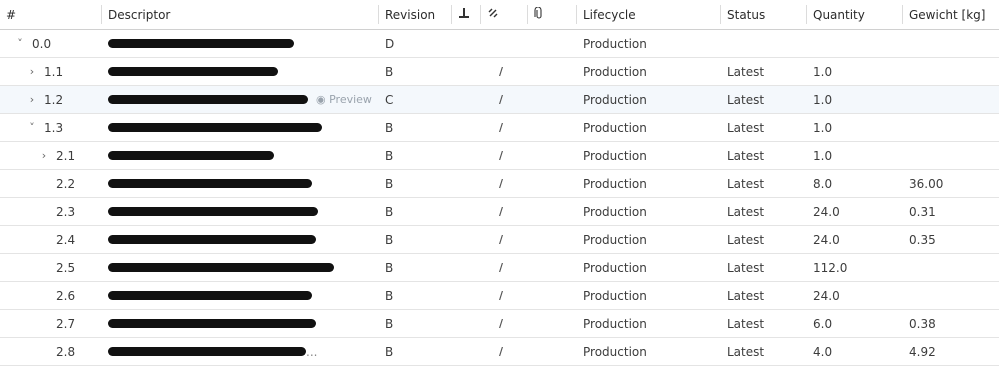 The height and width of the screenshot is (368, 999). Describe the element at coordinates (648, 14) in the screenshot. I see `header-lifecycle: Lifecycle` at that location.